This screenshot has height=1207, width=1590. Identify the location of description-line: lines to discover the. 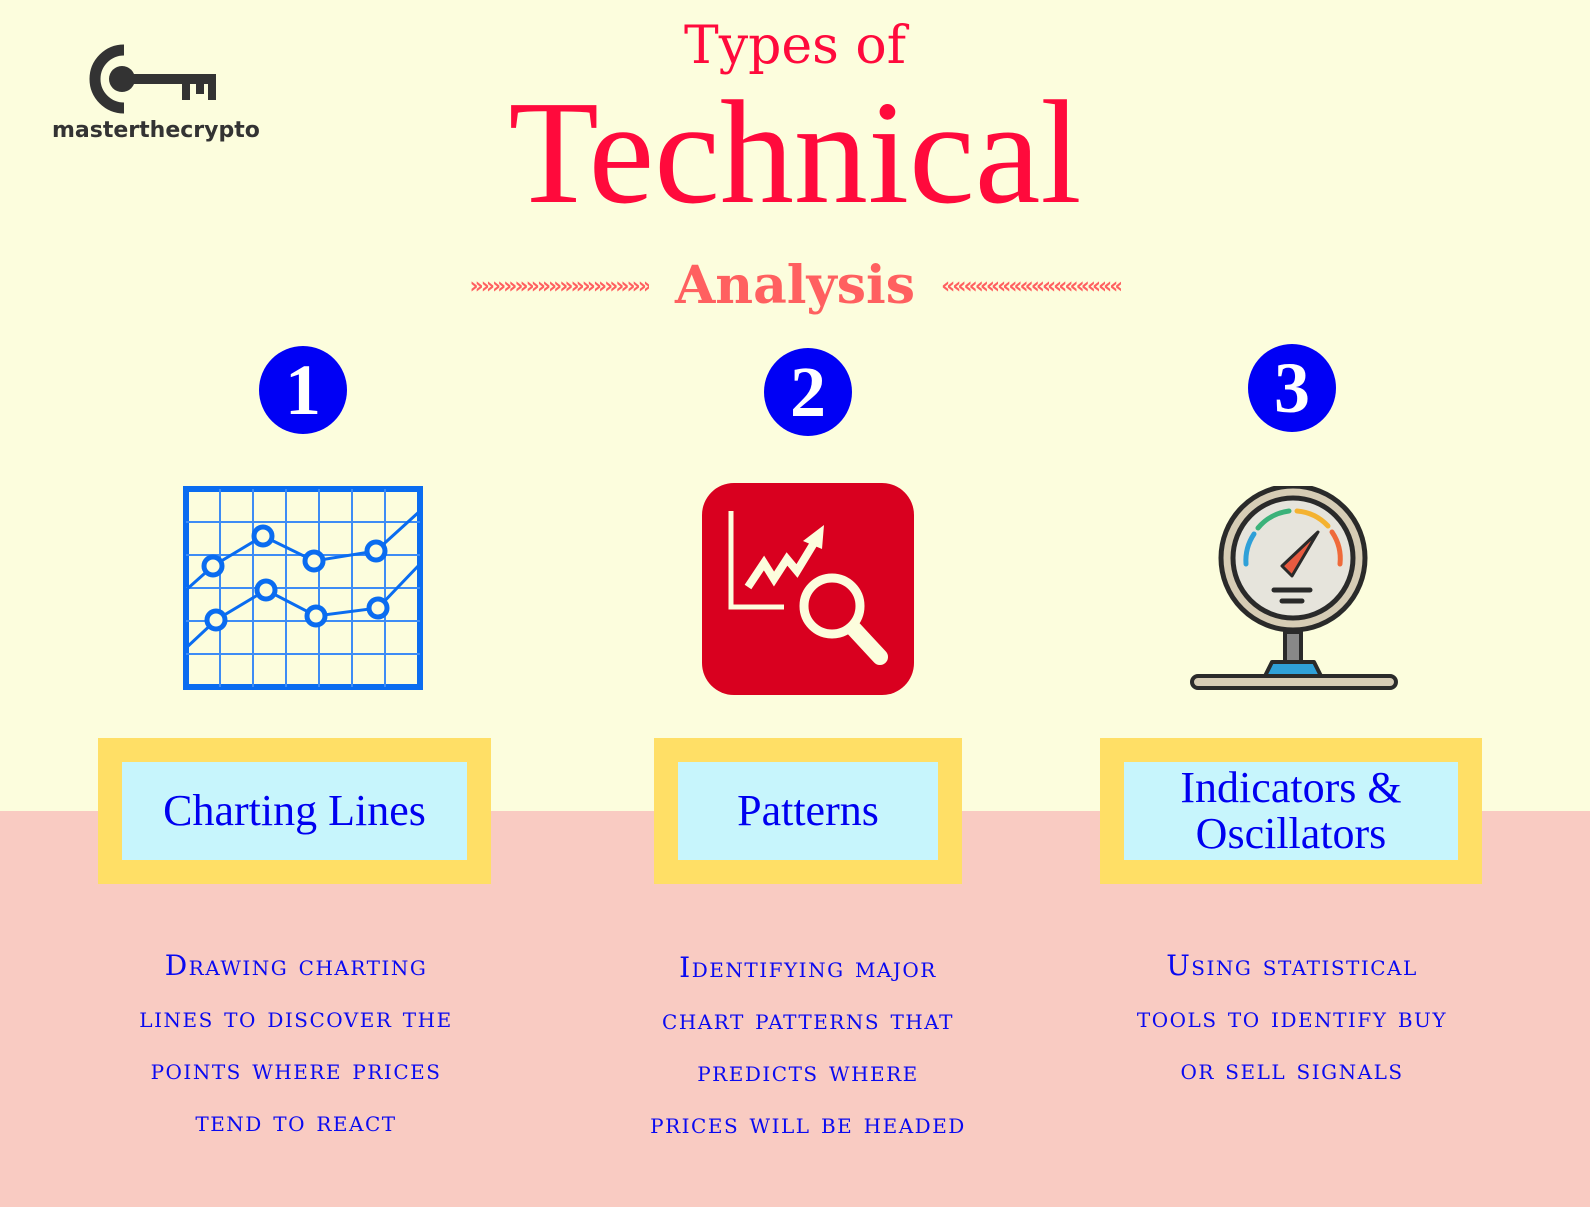
(296, 1017).